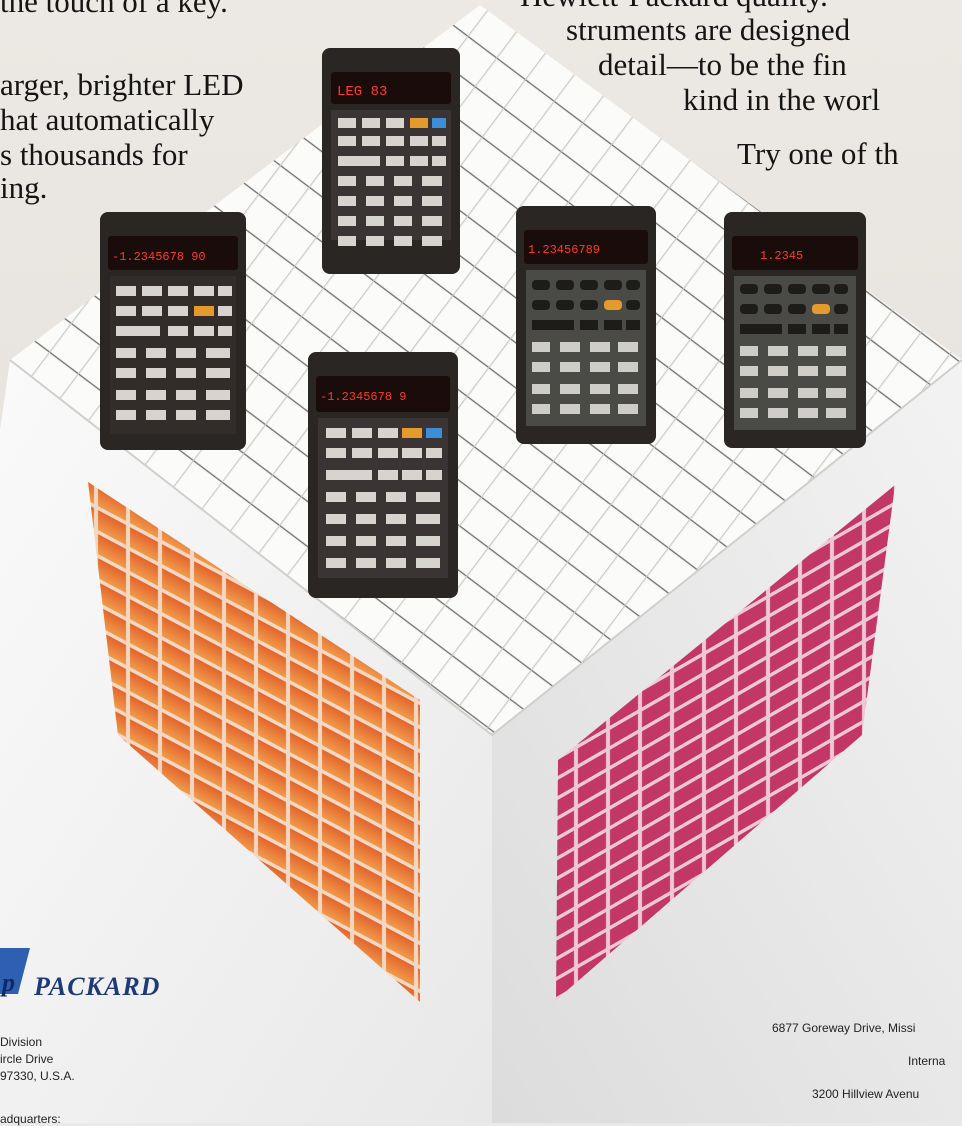 The height and width of the screenshot is (1126, 962). What do you see at coordinates (781, 256) in the screenshot?
I see `calc-5-display: 1.2345` at bounding box center [781, 256].